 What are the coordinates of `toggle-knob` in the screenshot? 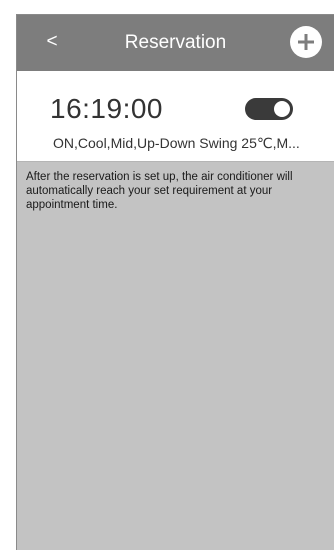 It's located at (282, 109).